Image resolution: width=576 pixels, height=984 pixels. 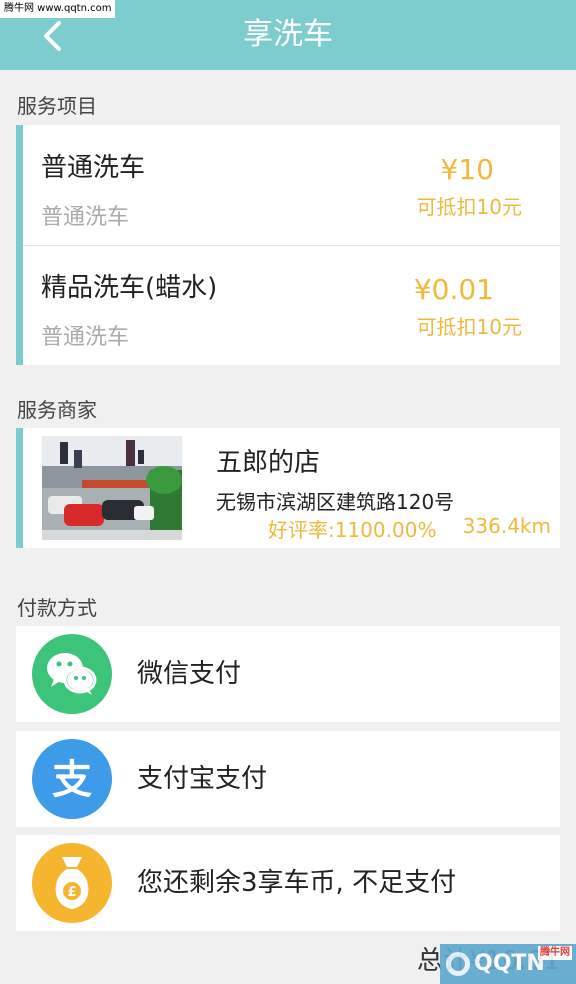 What do you see at coordinates (352, 530) in the screenshot?
I see `merchant-rating: 好评率:1100.00%` at bounding box center [352, 530].